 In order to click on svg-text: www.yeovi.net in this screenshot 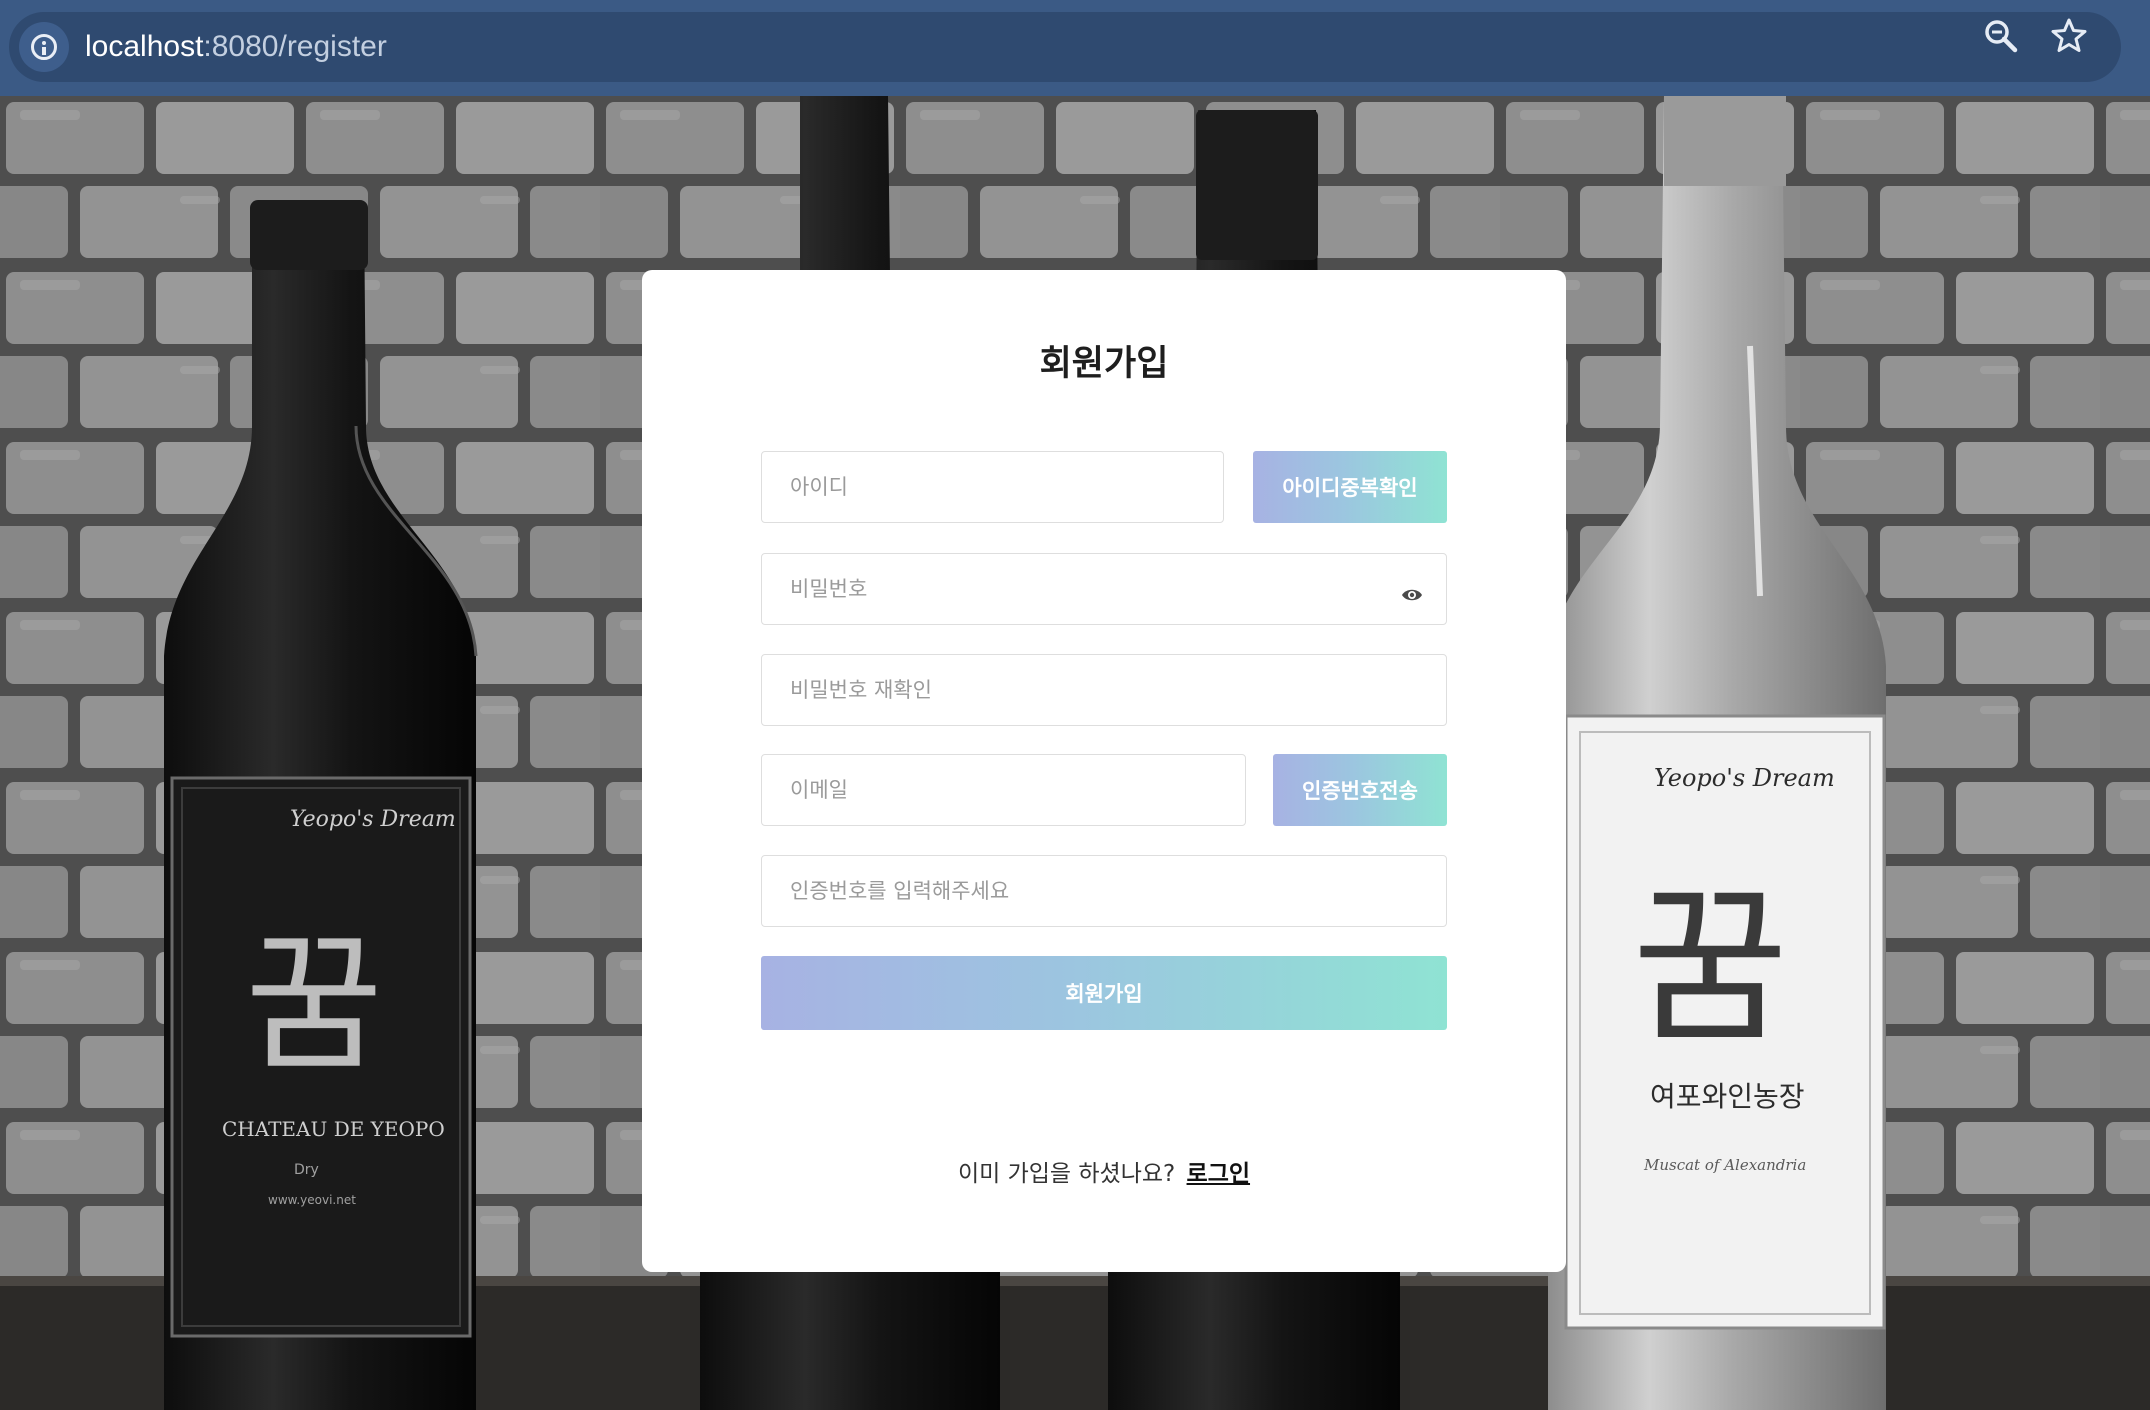, I will do `click(312, 1200)`.